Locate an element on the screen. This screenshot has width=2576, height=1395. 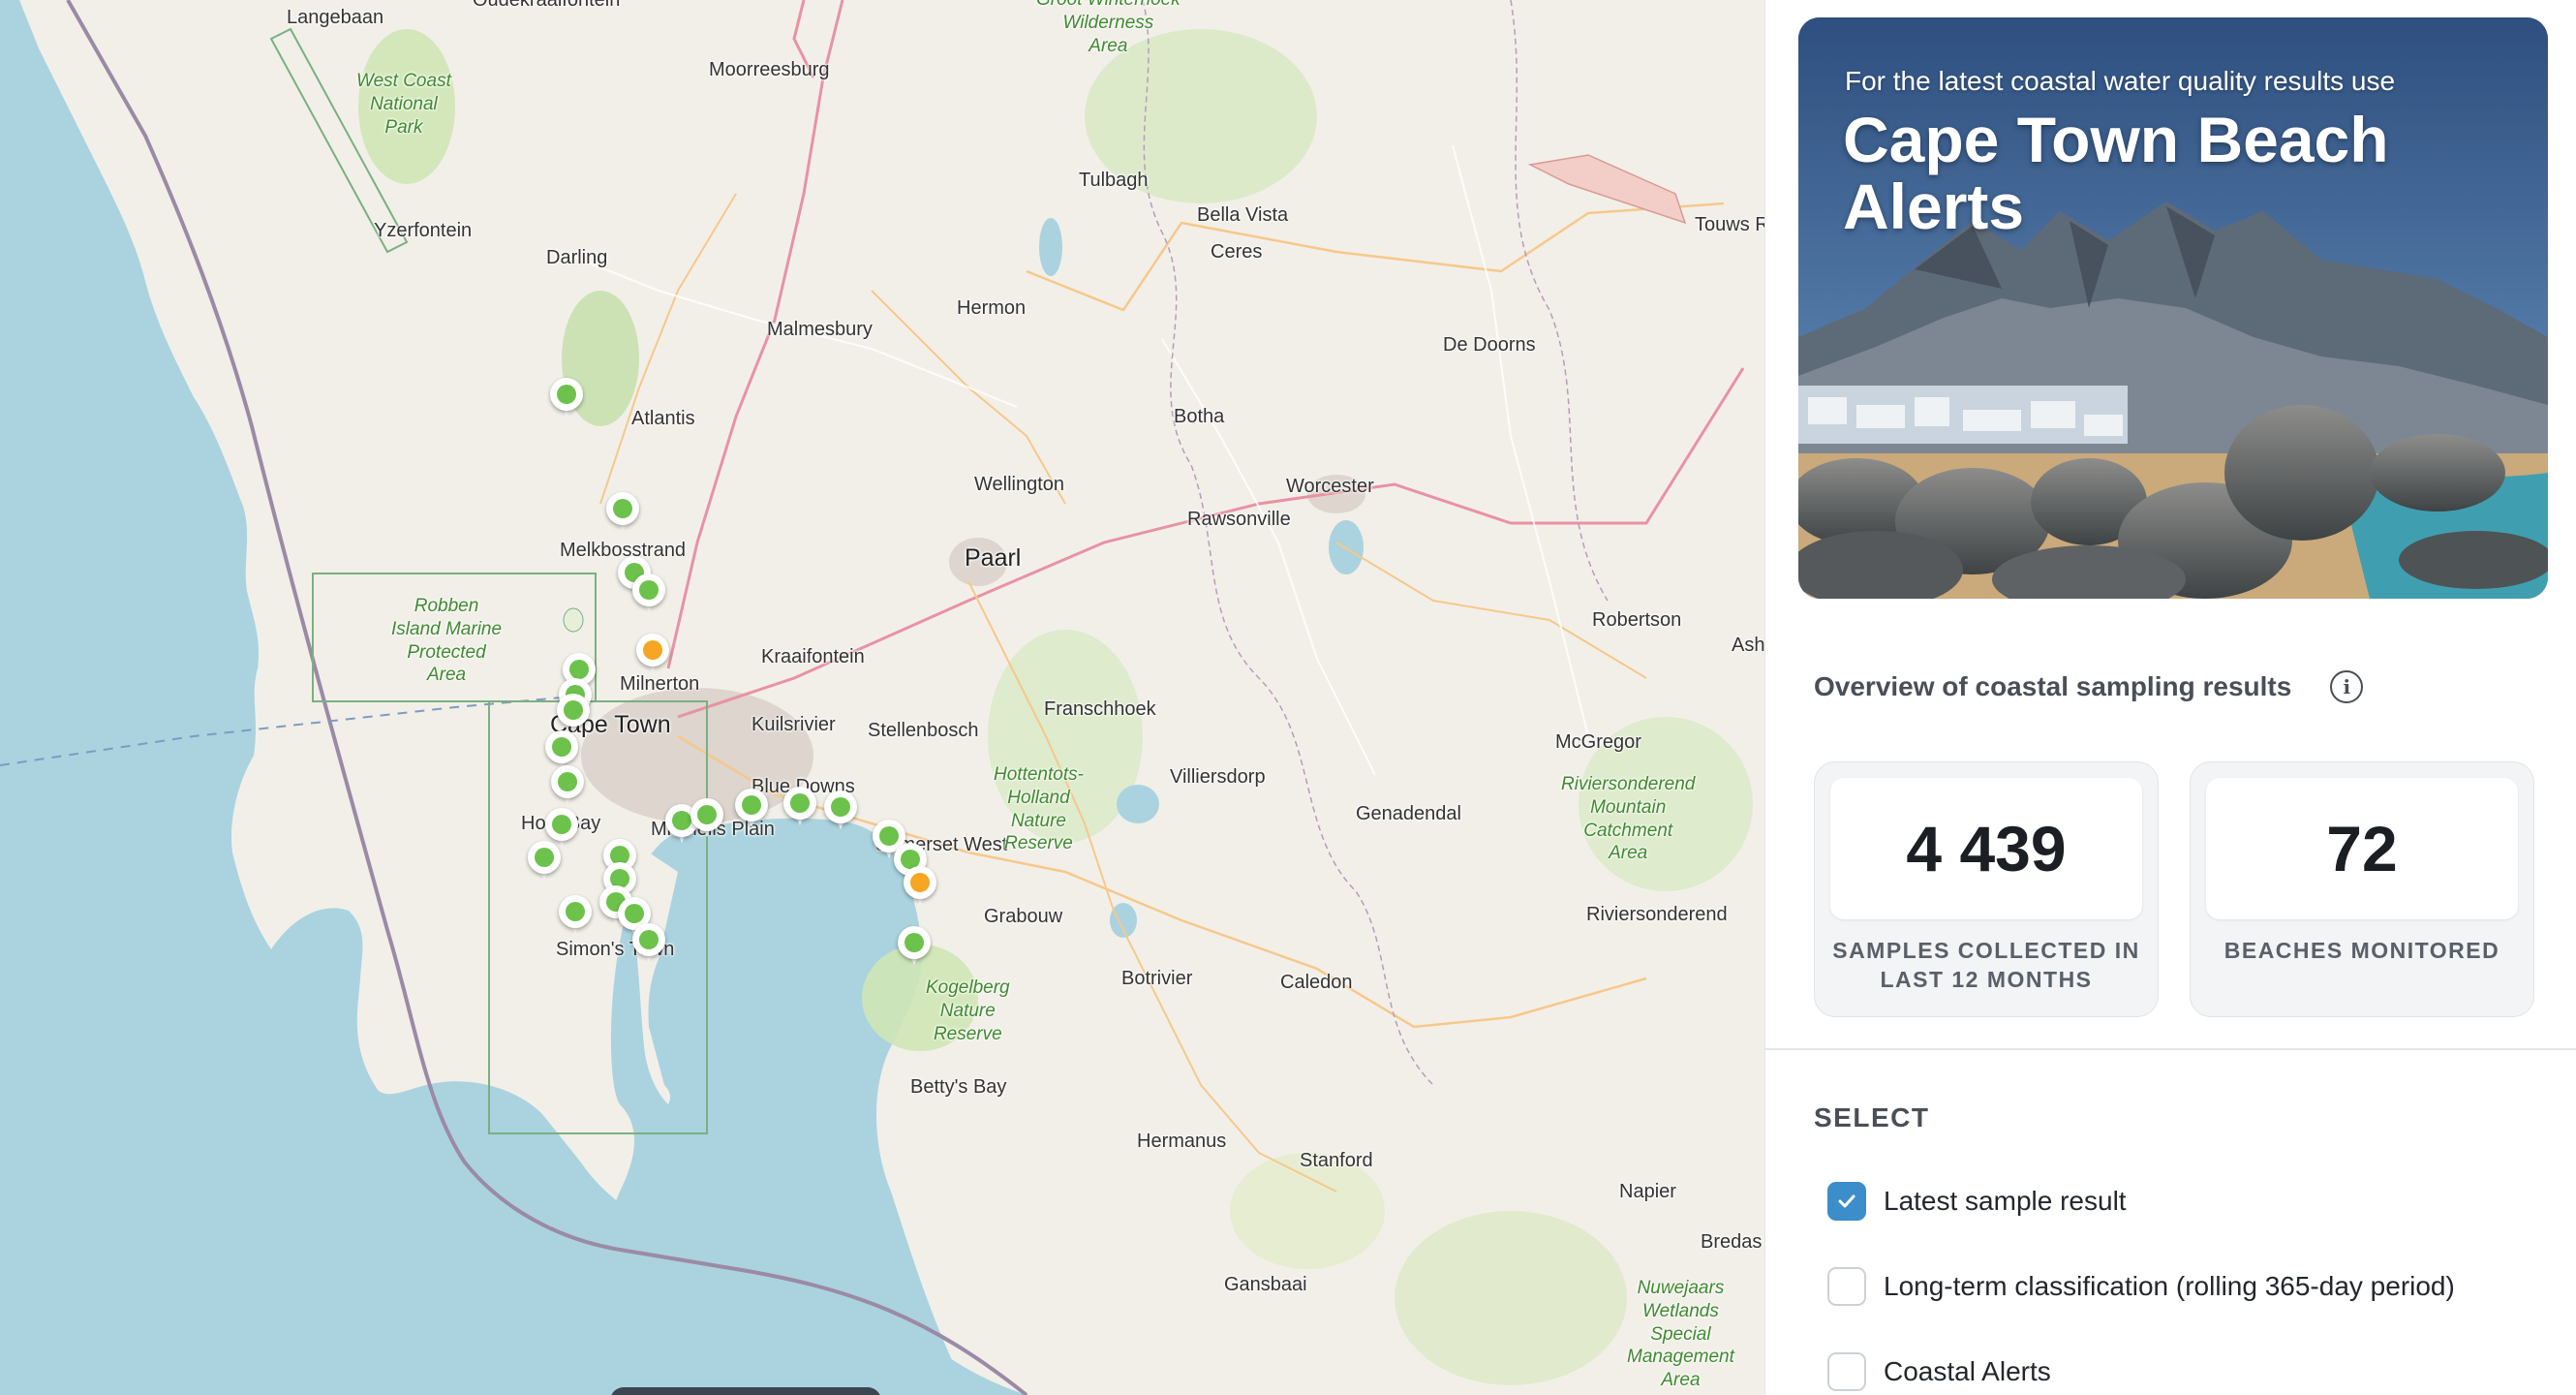
option-coastal-alerts: Coastal Alerts is located at coordinates (1939, 1371).